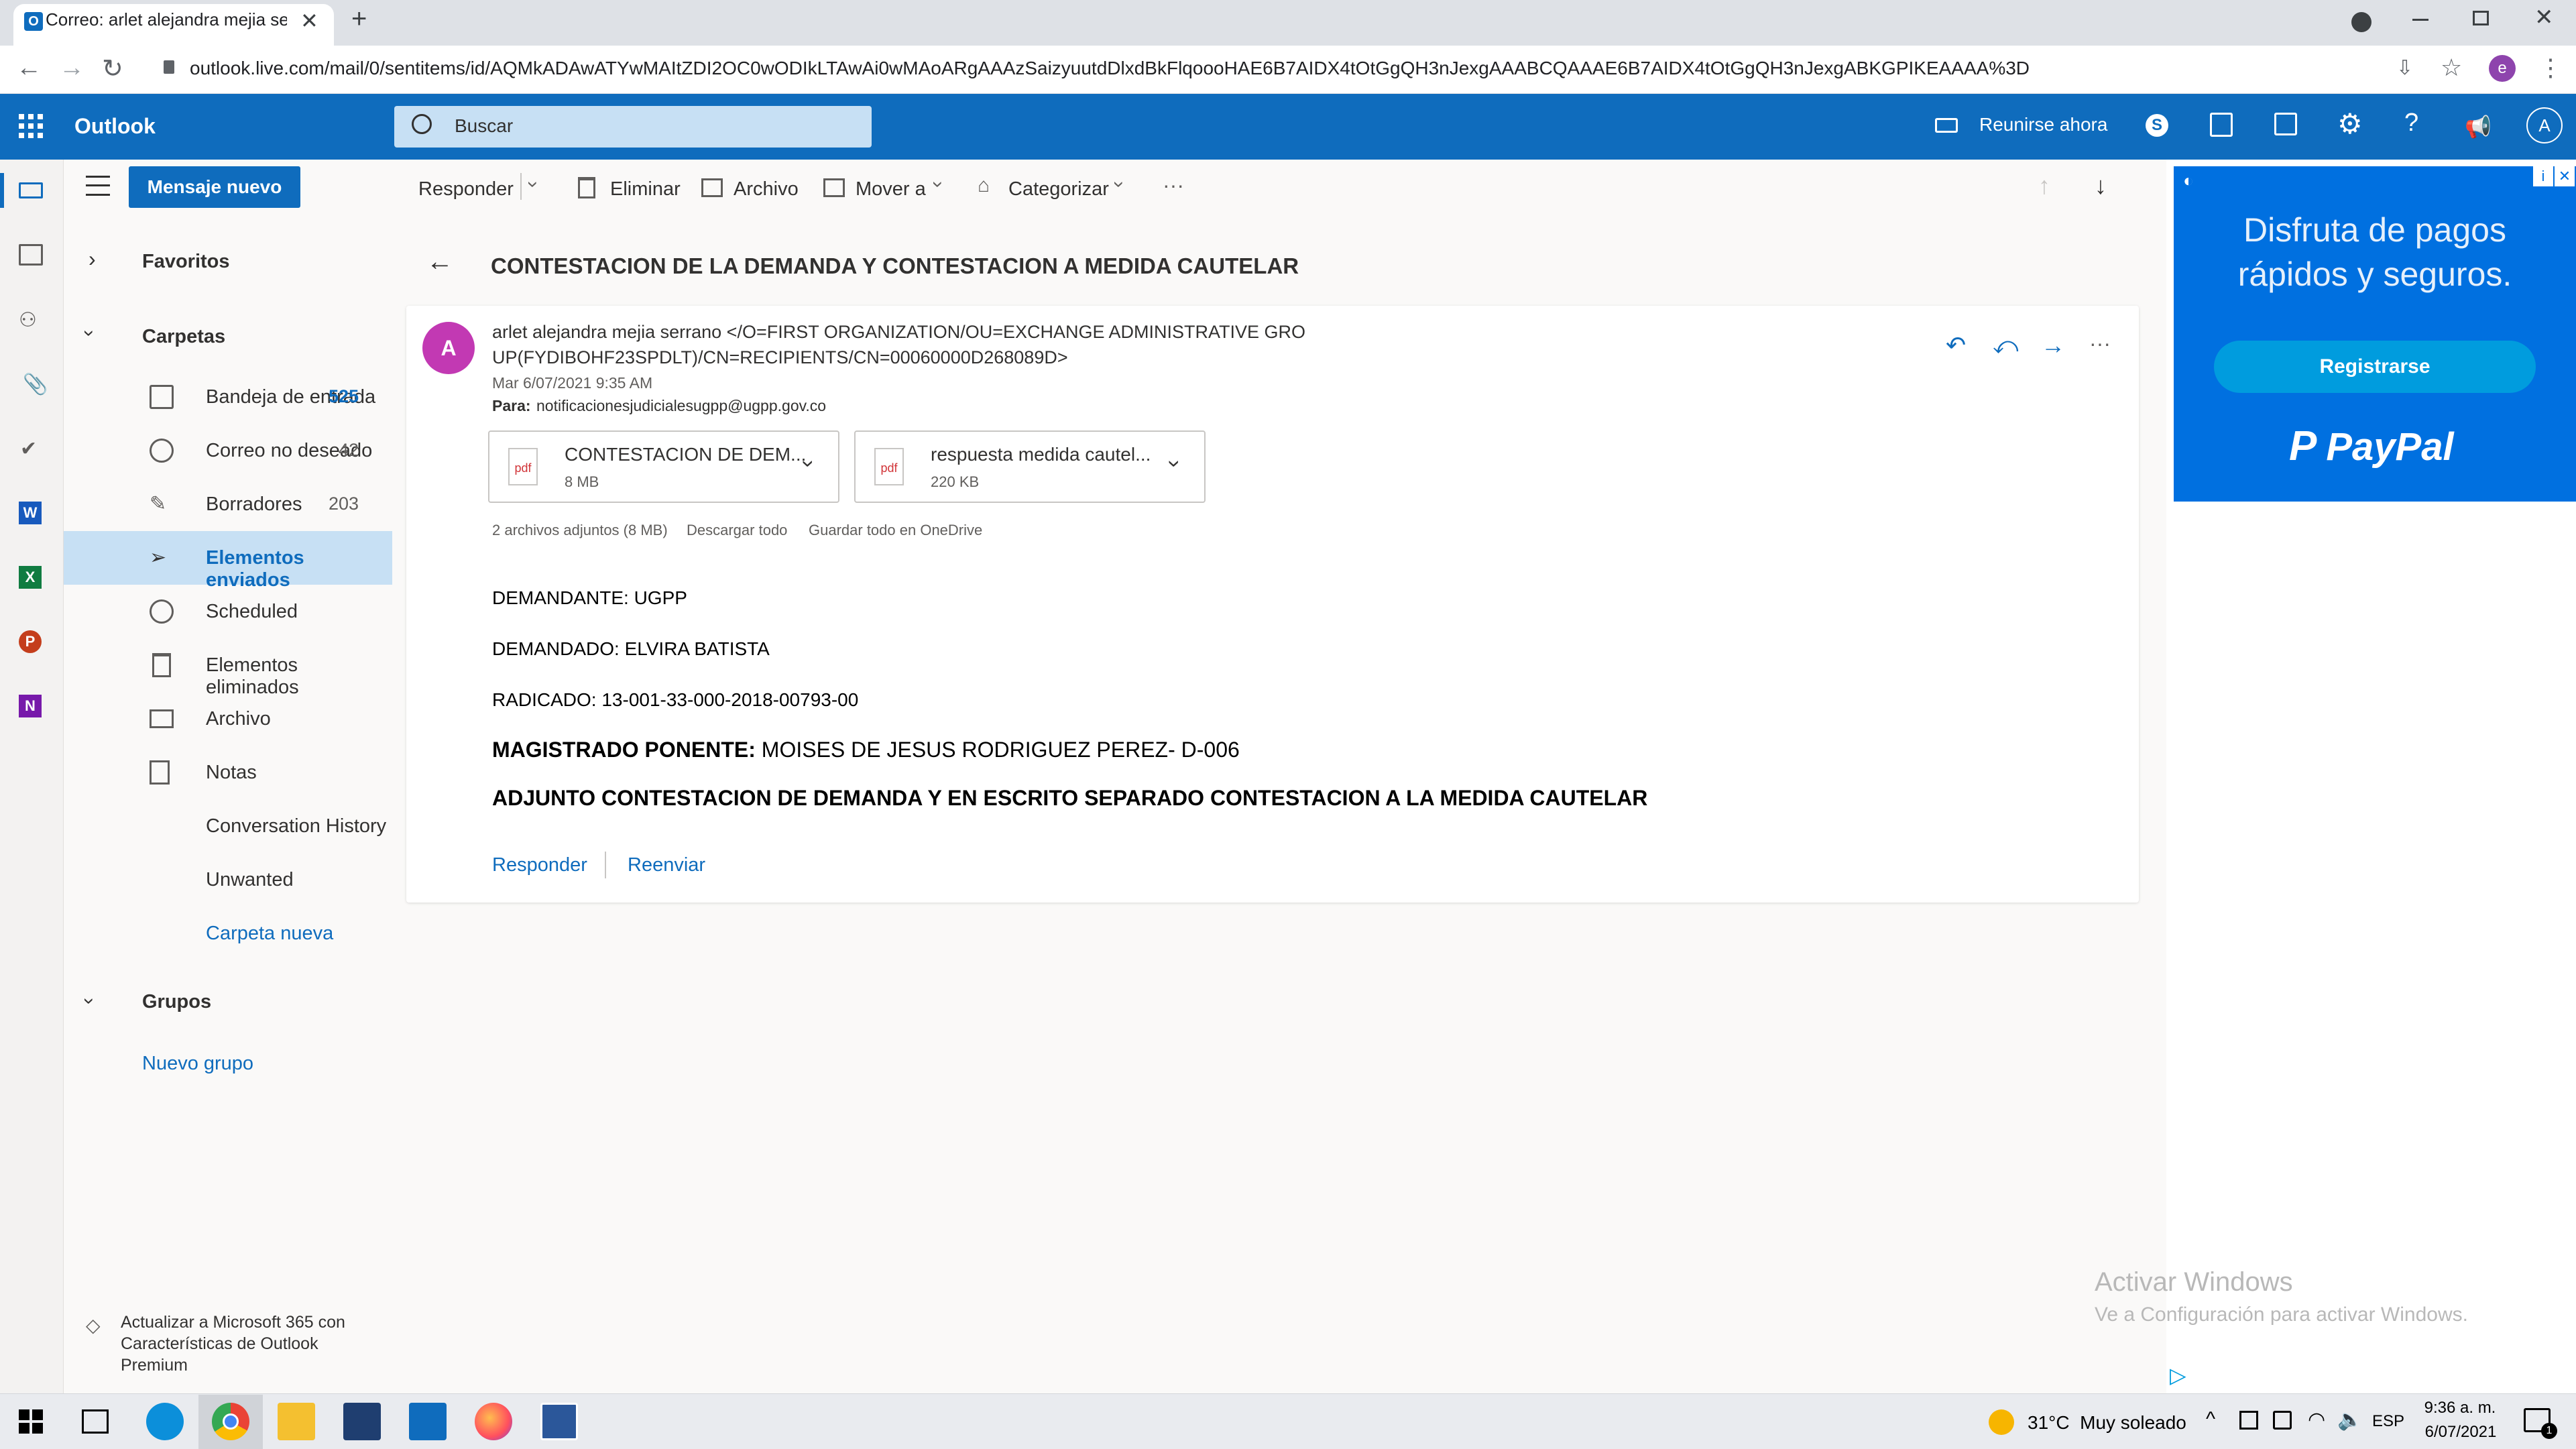 The width and height of the screenshot is (2576, 1449). Describe the element at coordinates (228, 612) in the screenshot. I see `folder-scheduled: Scheduled` at that location.